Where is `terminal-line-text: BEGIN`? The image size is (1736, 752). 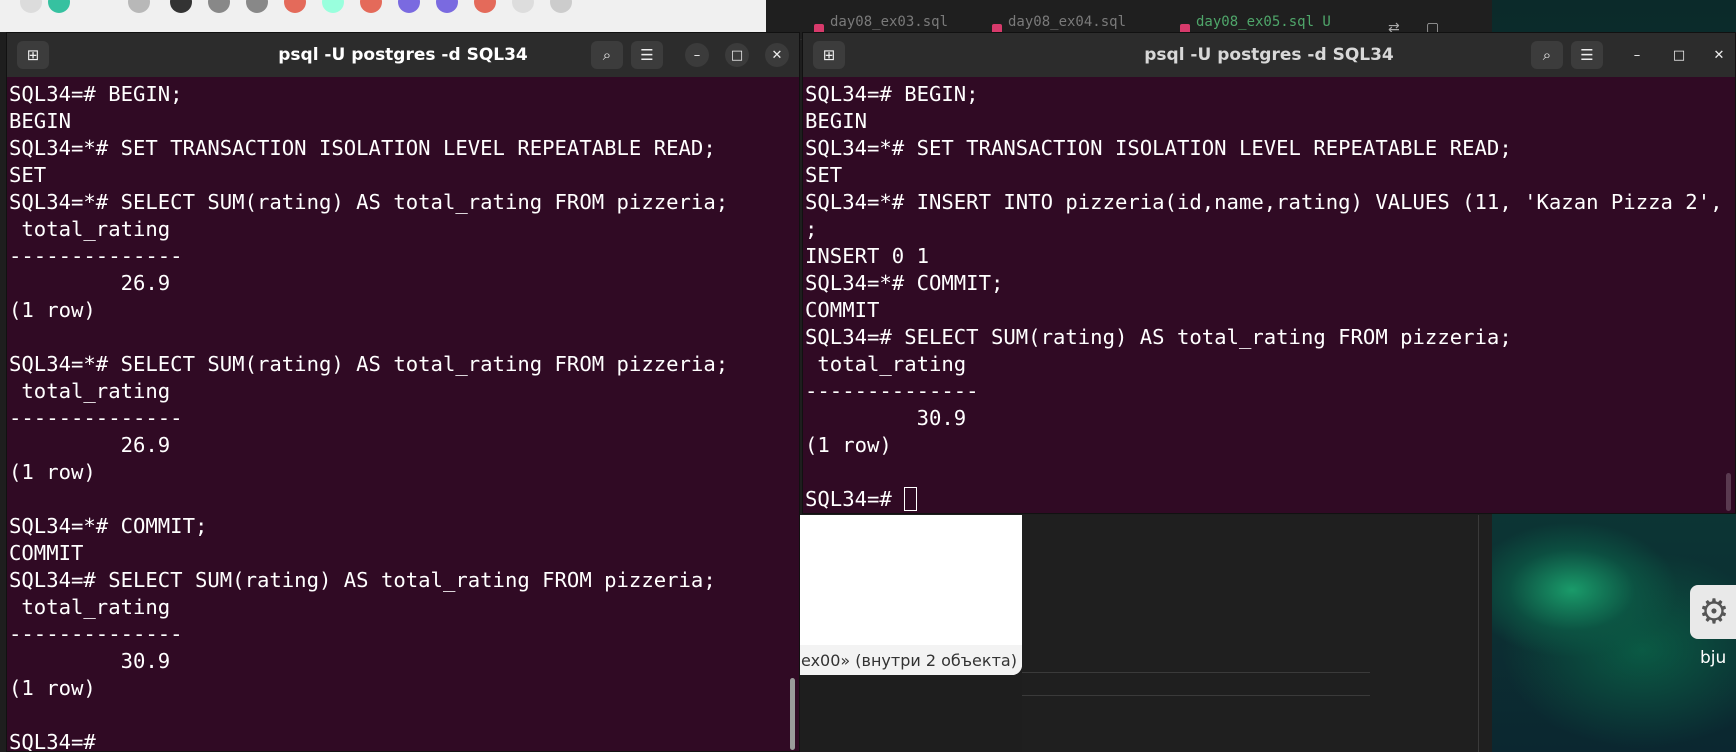
terminal-line-text: BEGIN is located at coordinates (836, 121).